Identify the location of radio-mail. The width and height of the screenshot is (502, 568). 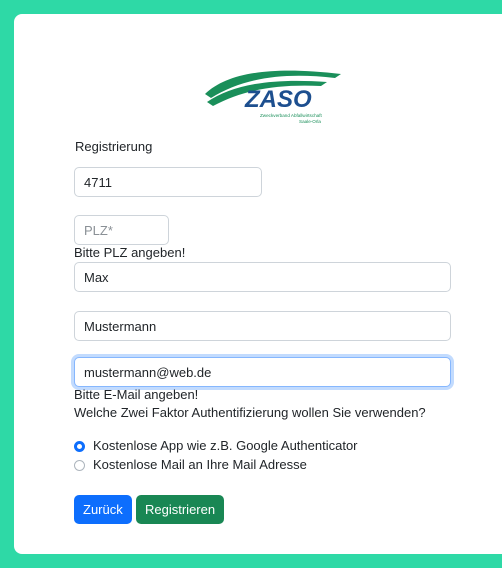
(79, 465).